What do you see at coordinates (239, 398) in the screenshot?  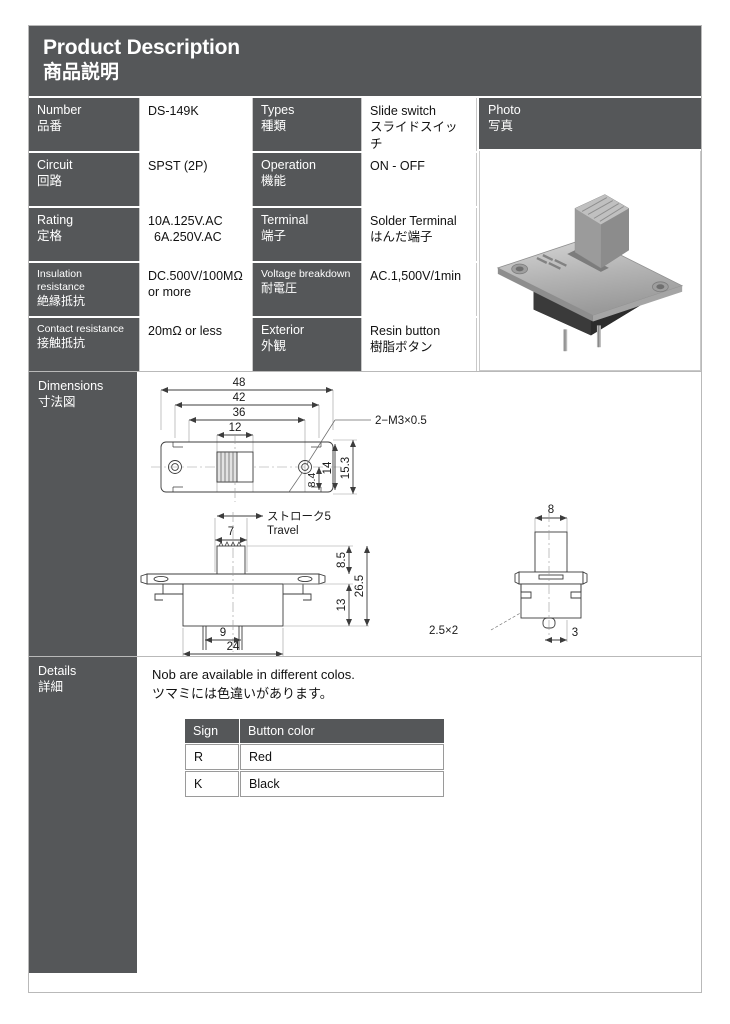 I see `dim-width-mount: 42` at bounding box center [239, 398].